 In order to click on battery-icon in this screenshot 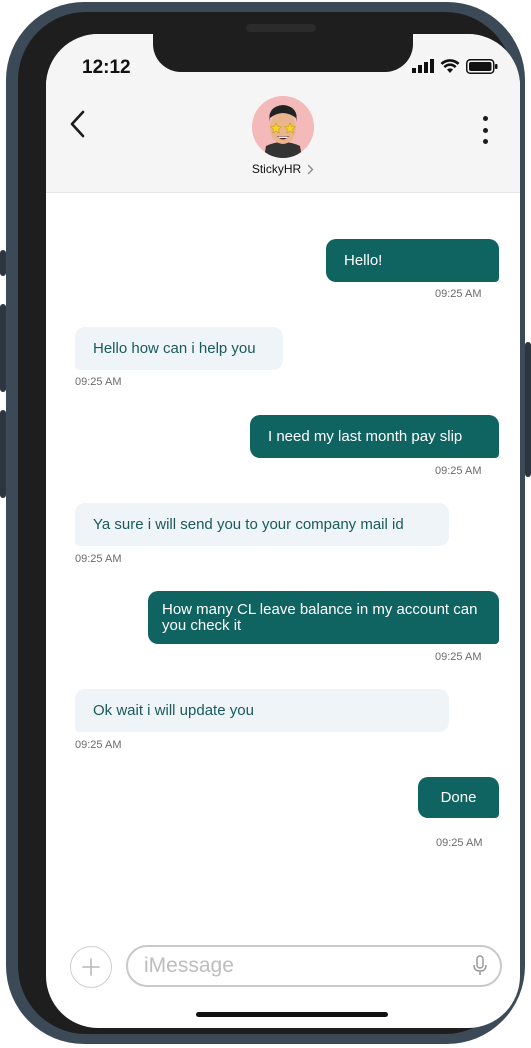, I will do `click(482, 66)`.